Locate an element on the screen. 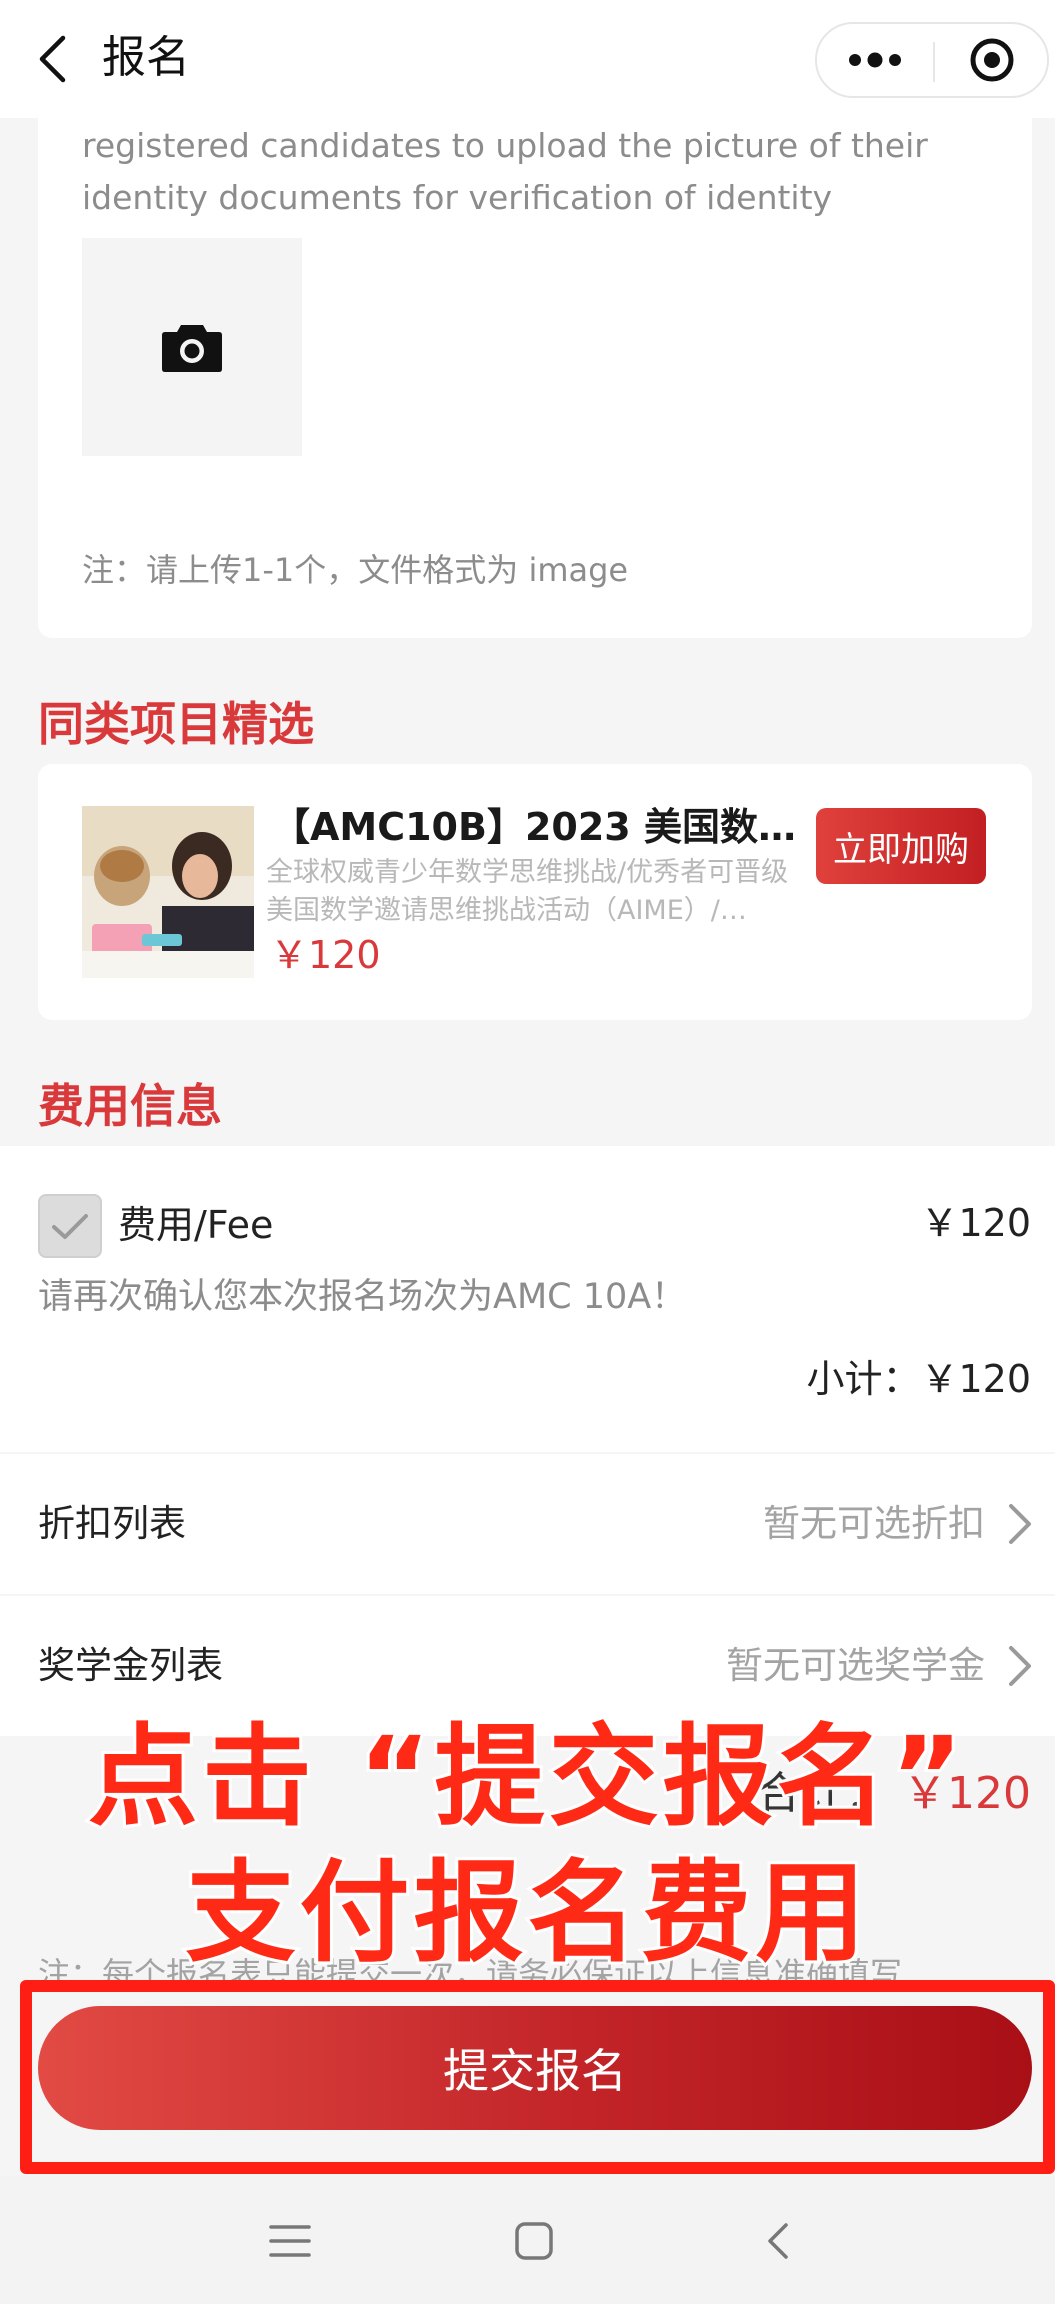 The image size is (1055, 2304). discount-value: 暂无可选折扣 is located at coordinates (874, 1523).